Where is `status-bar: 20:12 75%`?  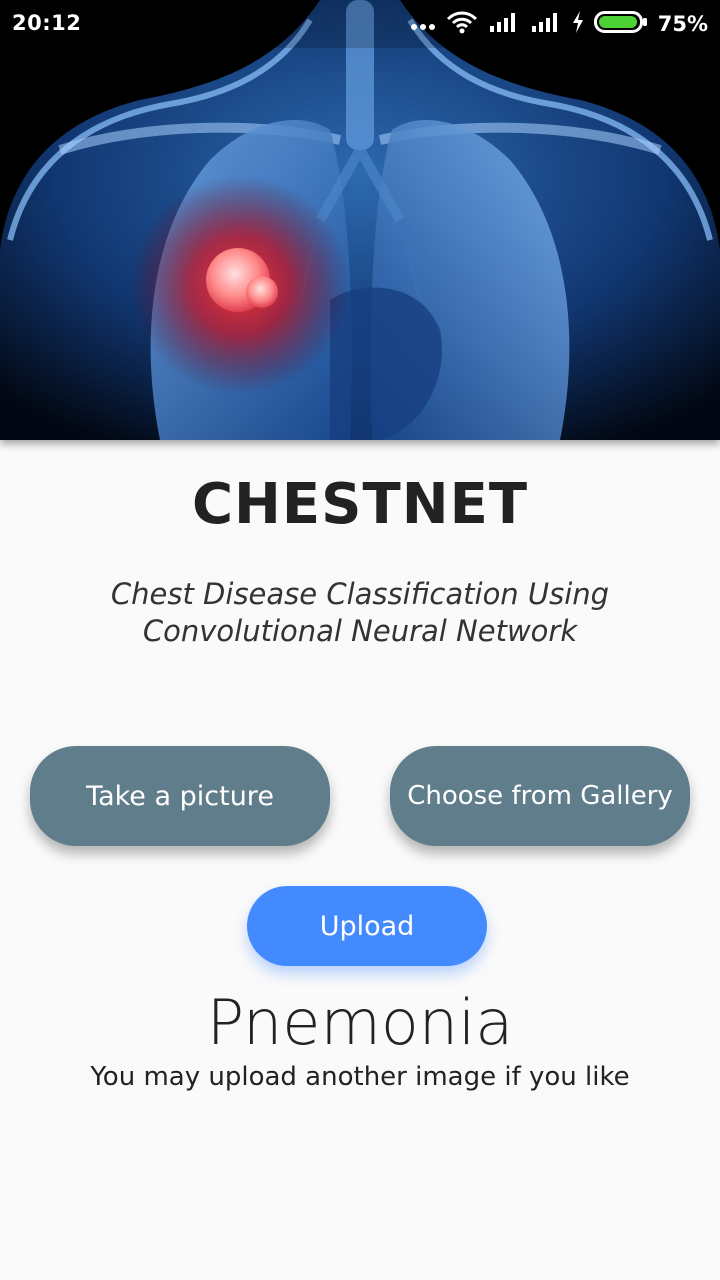 status-bar: 20:12 75% is located at coordinates (360, 24).